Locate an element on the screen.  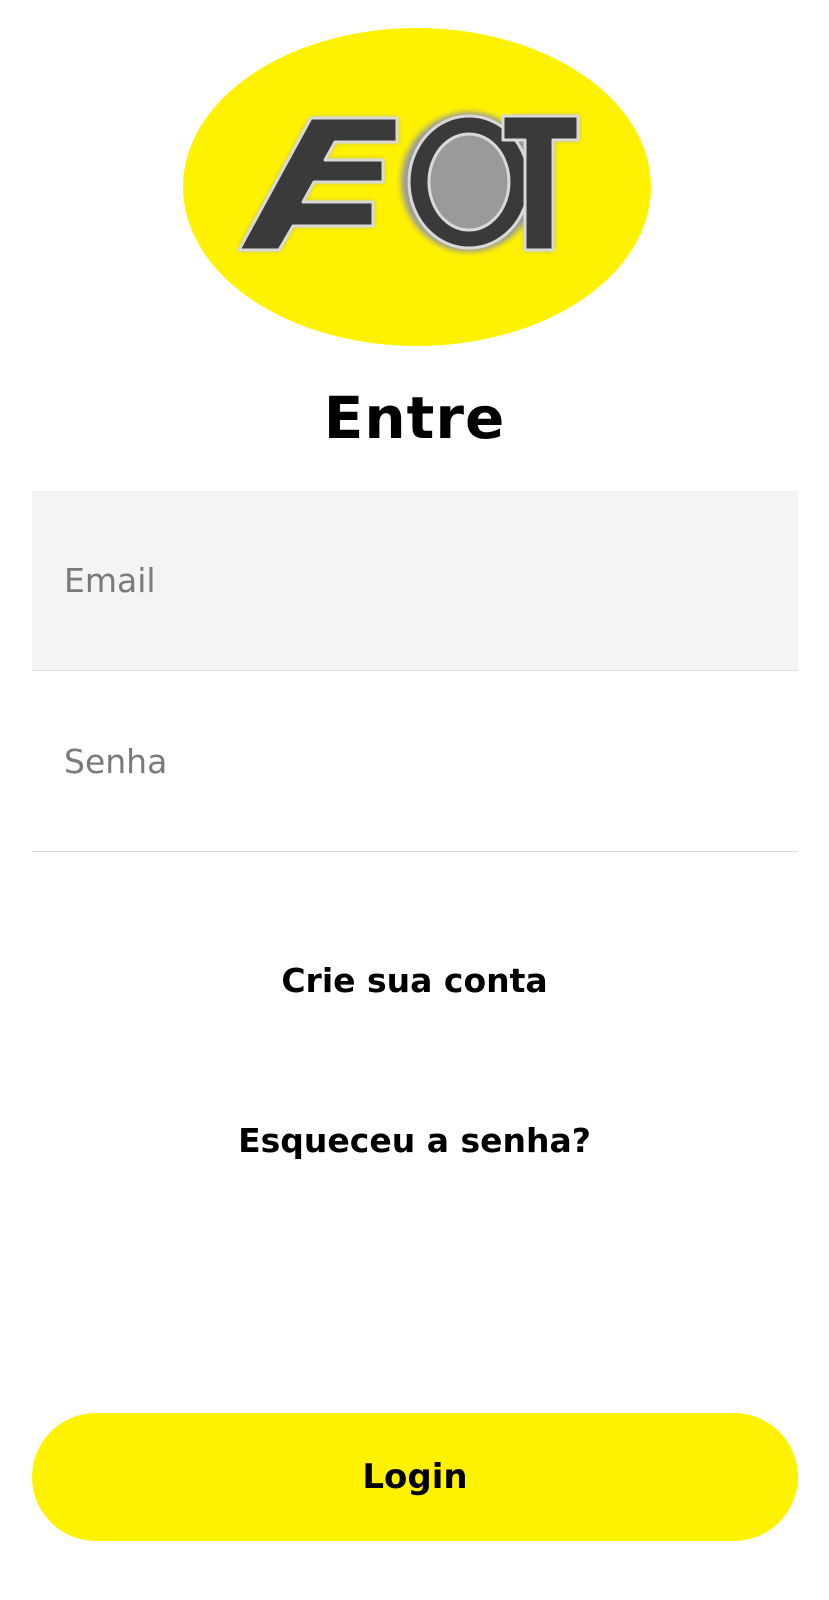
email-field-container is located at coordinates (415, 581).